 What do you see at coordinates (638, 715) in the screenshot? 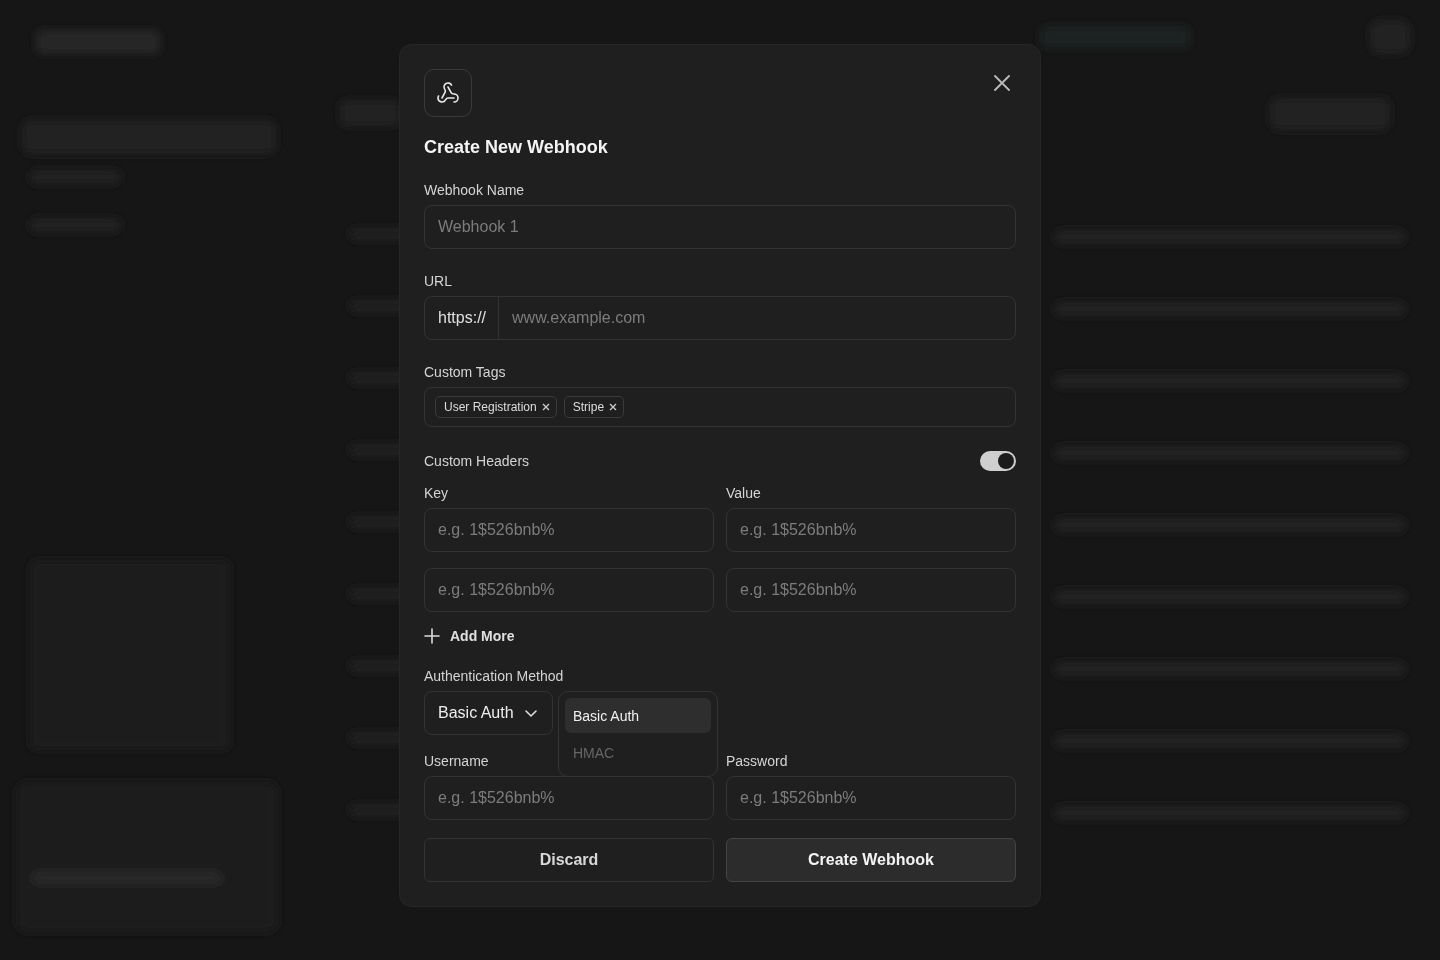
I see `menu-option: Basic Auth` at bounding box center [638, 715].